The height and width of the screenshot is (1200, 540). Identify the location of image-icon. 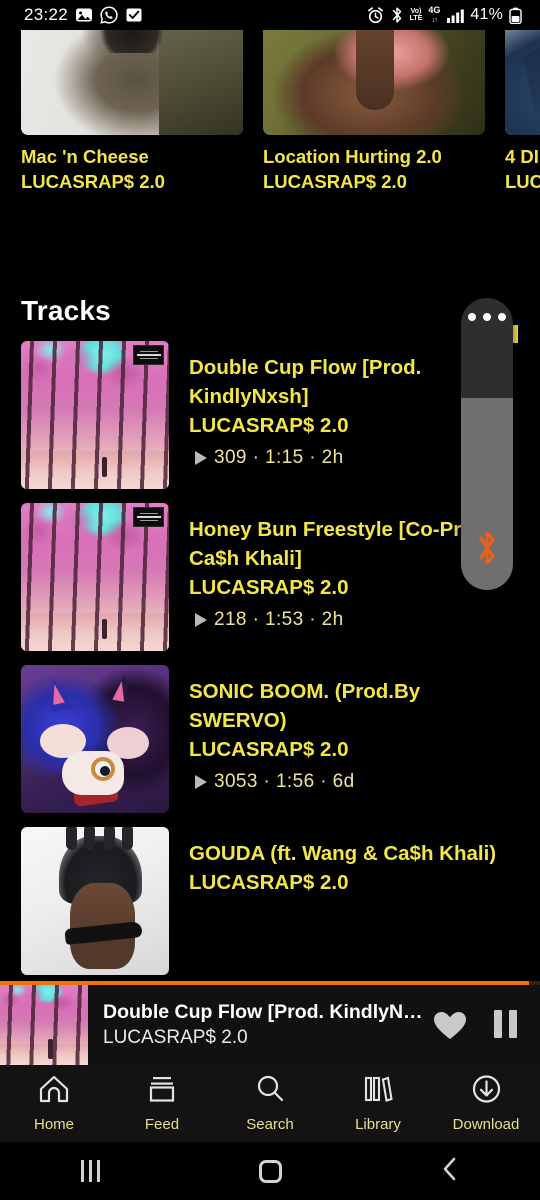
(84, 15).